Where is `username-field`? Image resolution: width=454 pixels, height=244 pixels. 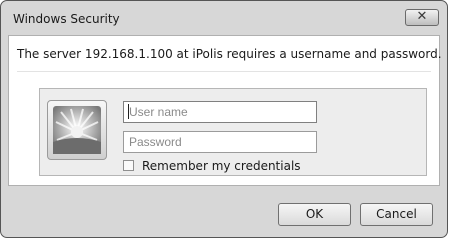 username-field is located at coordinates (220, 112).